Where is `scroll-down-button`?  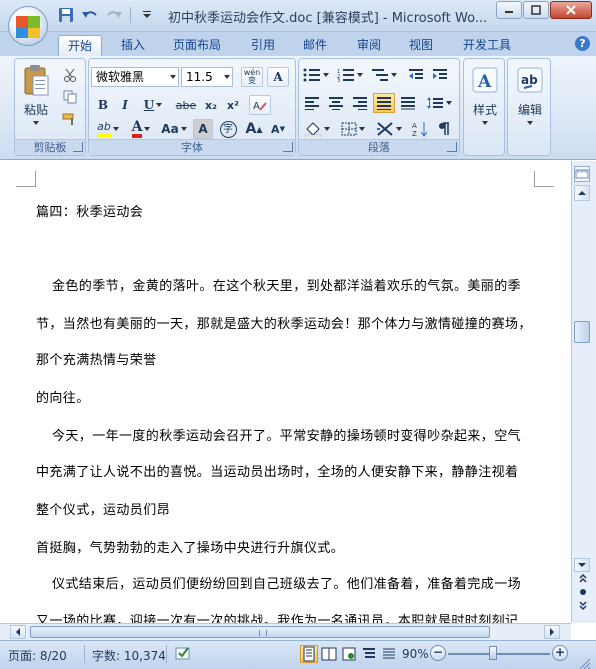 scroll-down-button is located at coordinates (582, 565).